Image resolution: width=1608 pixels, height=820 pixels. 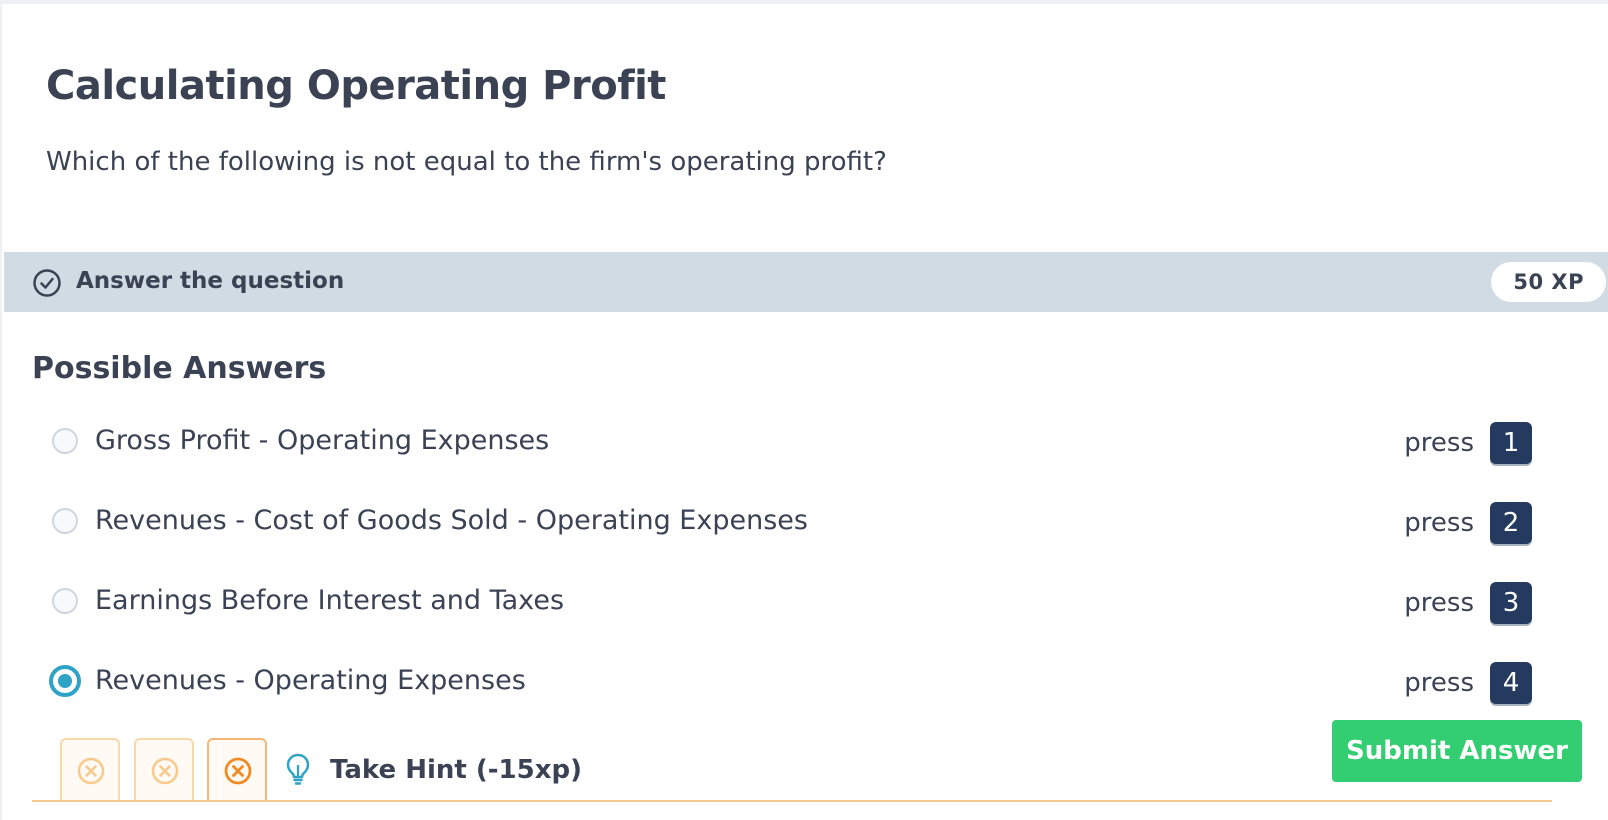 What do you see at coordinates (1439, 523) in the screenshot?
I see `press-label-2: press` at bounding box center [1439, 523].